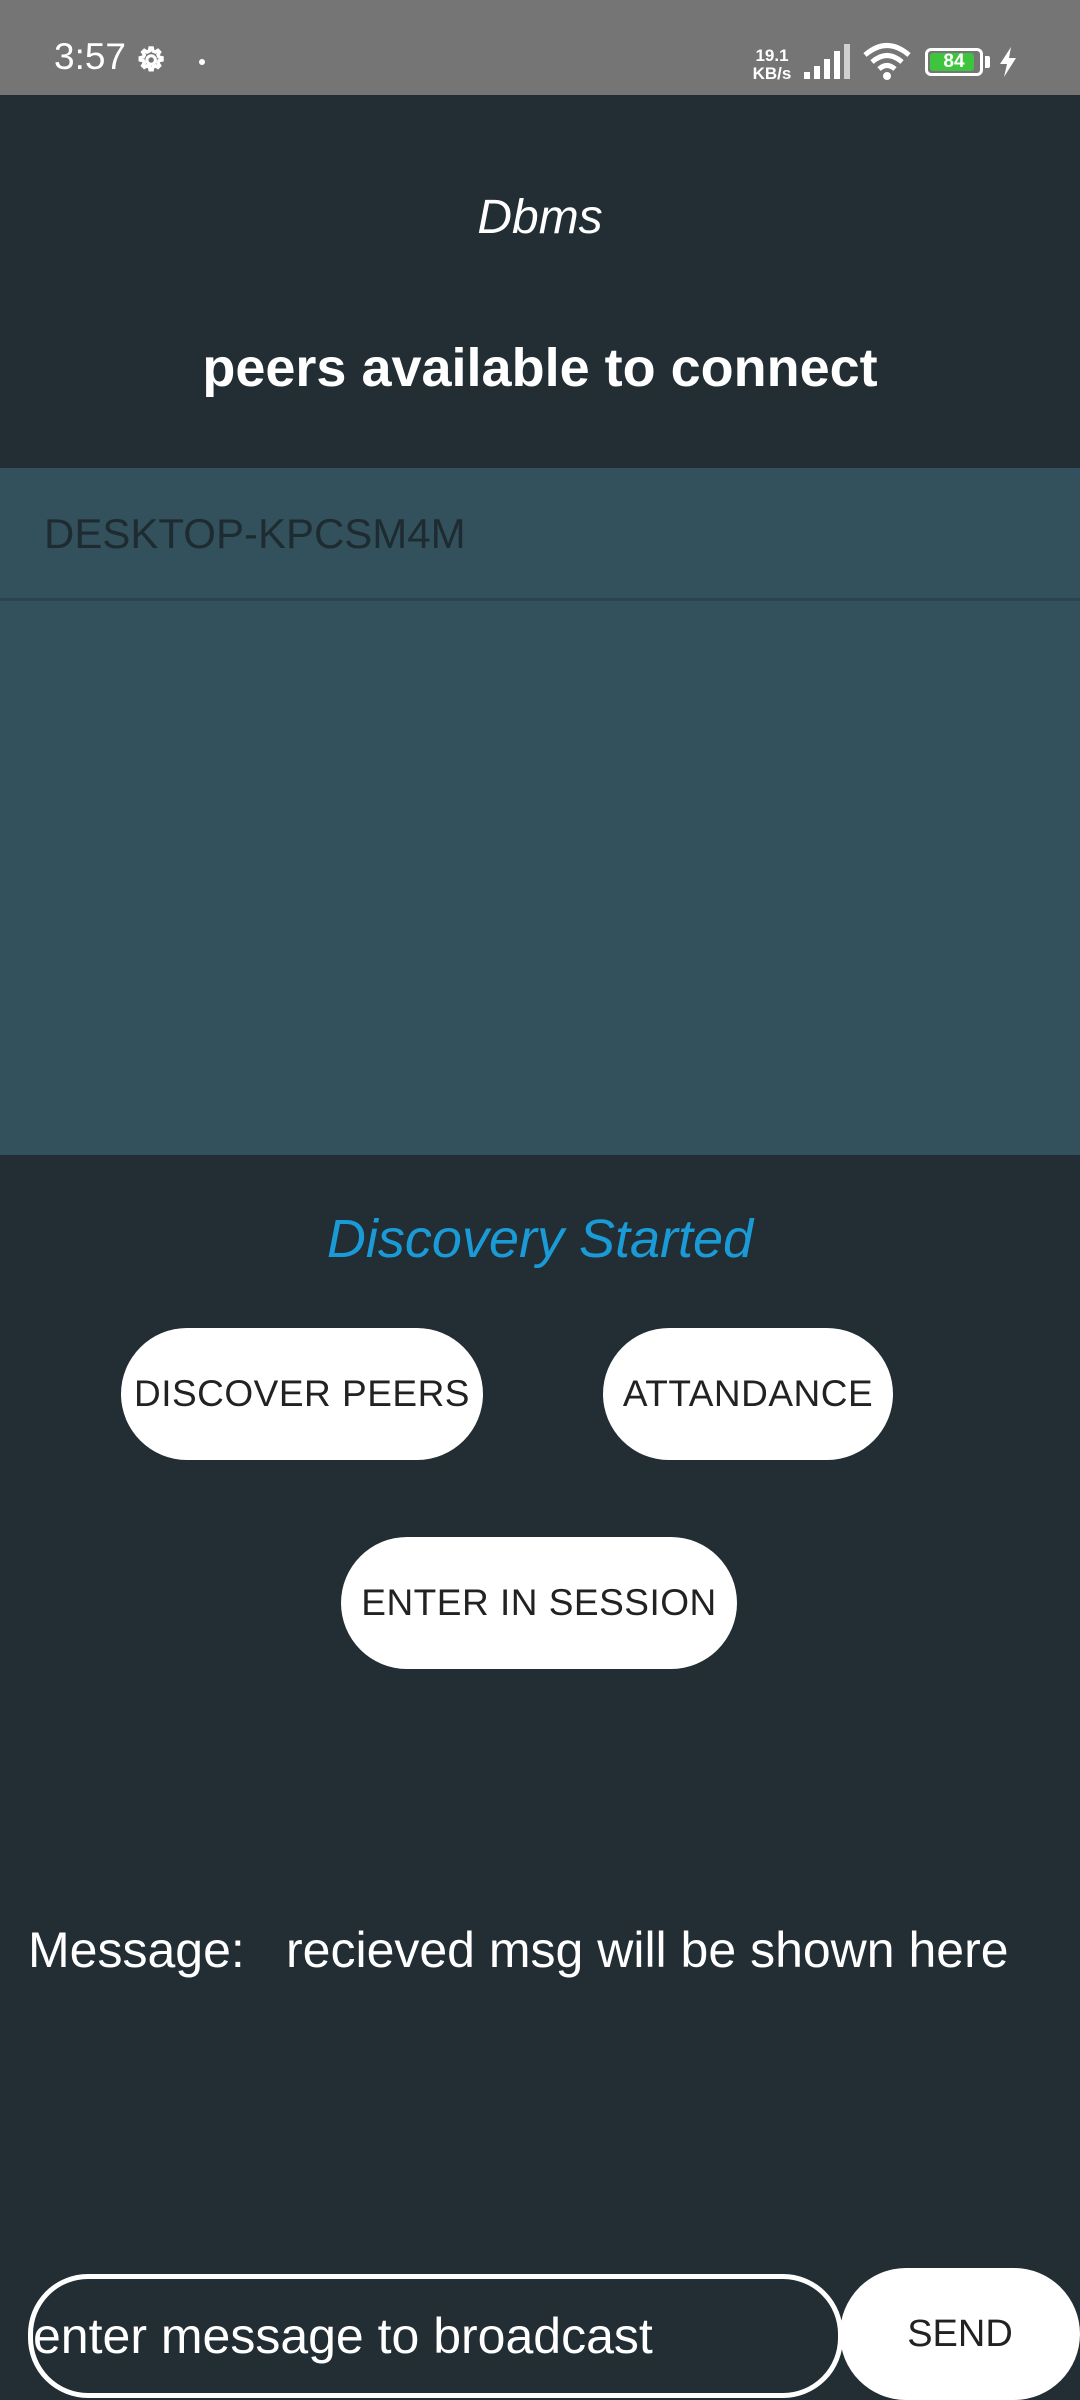 Image resolution: width=1080 pixels, height=2400 pixels. What do you see at coordinates (987, 62) in the screenshot?
I see `battery-tip` at bounding box center [987, 62].